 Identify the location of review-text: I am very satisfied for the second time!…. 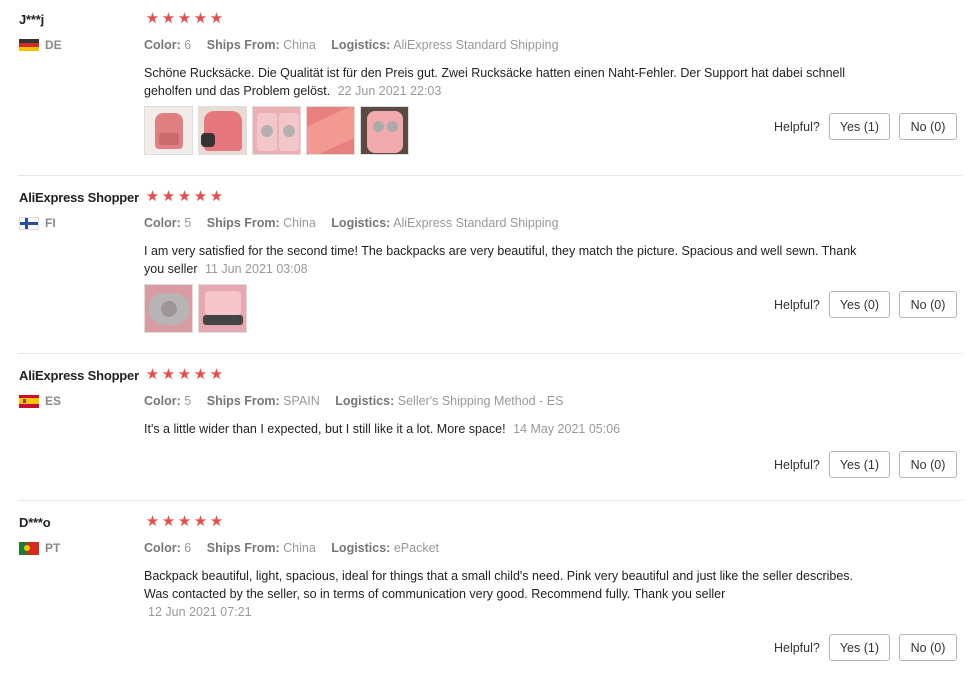
(501, 260).